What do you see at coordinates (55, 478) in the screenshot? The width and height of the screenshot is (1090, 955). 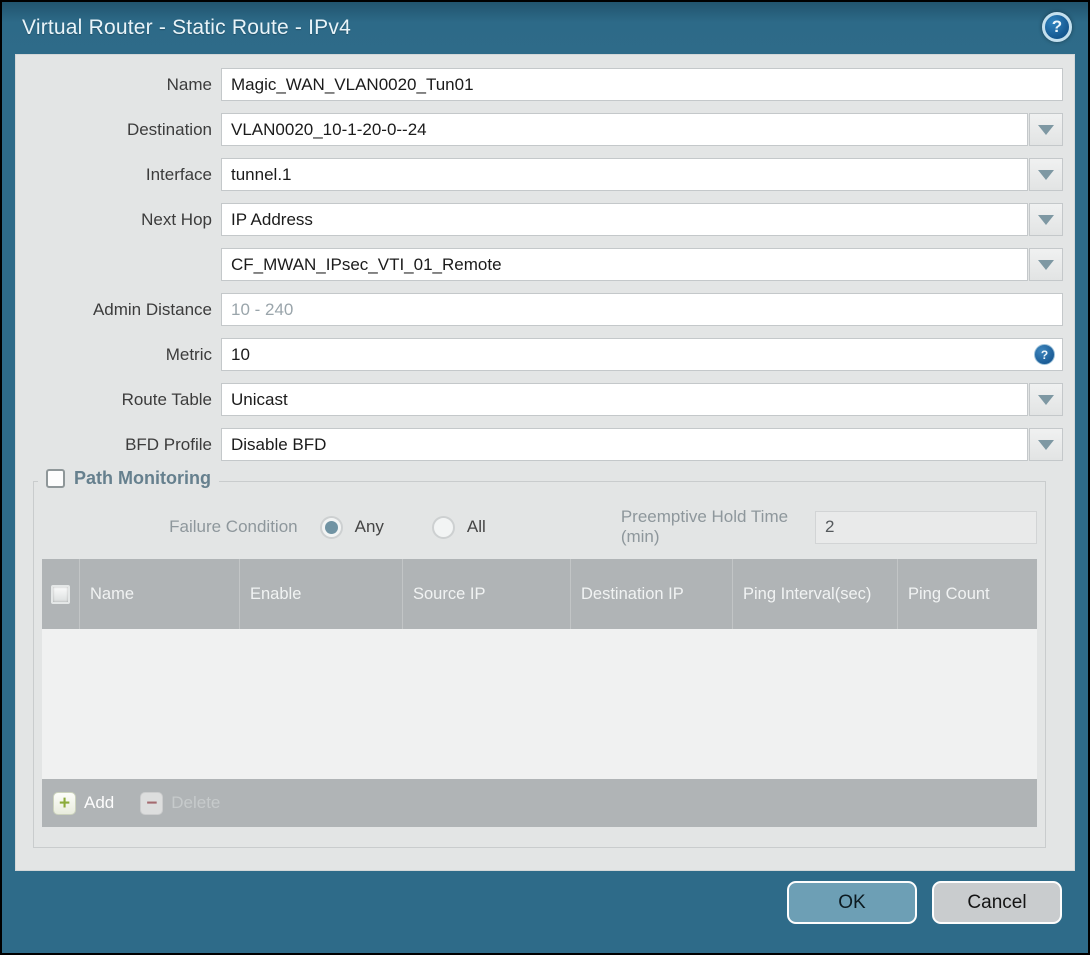 I see `path-monitoring-checkbox` at bounding box center [55, 478].